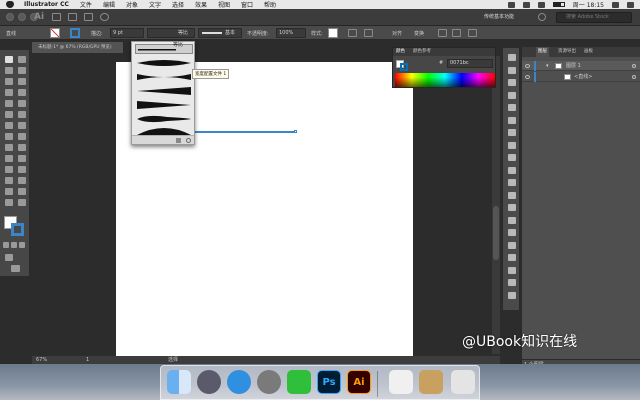  I want to click on curvature-tool-icon, so click(22, 81).